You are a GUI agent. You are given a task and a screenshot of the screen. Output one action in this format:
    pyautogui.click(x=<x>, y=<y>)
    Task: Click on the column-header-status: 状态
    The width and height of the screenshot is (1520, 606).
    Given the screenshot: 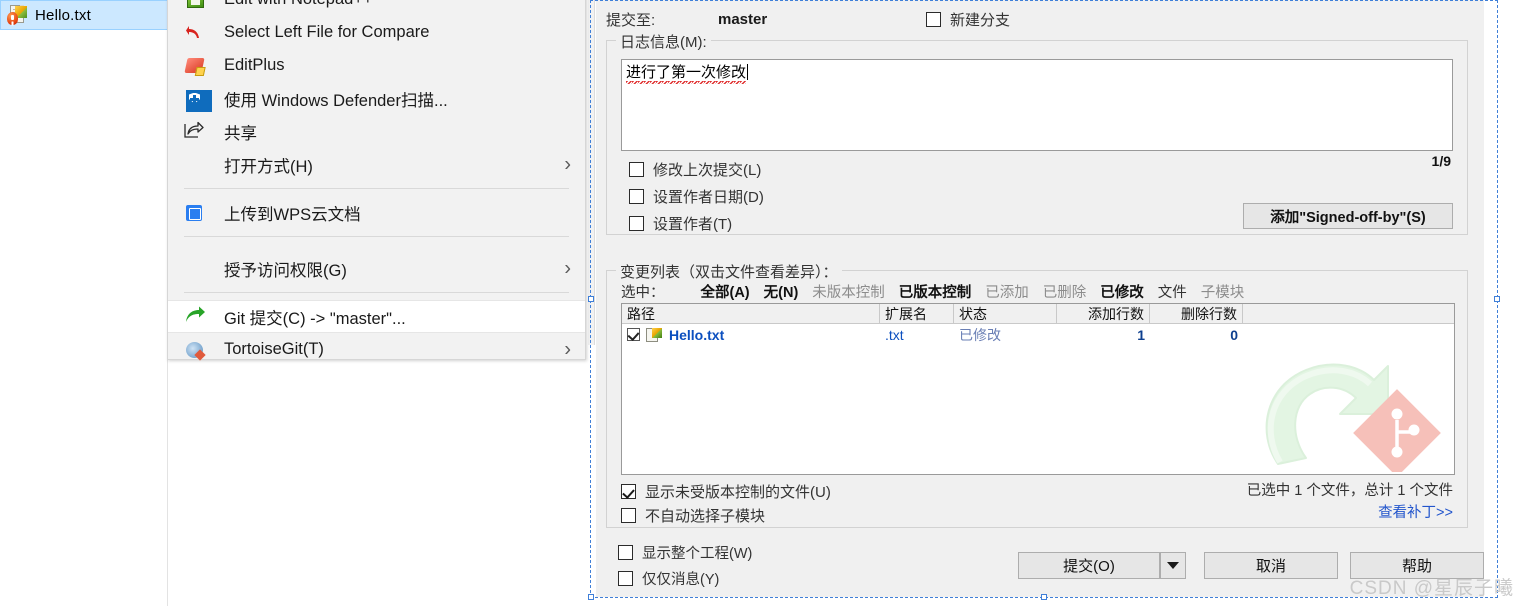 What is the action you would take?
    pyautogui.click(x=1005, y=313)
    